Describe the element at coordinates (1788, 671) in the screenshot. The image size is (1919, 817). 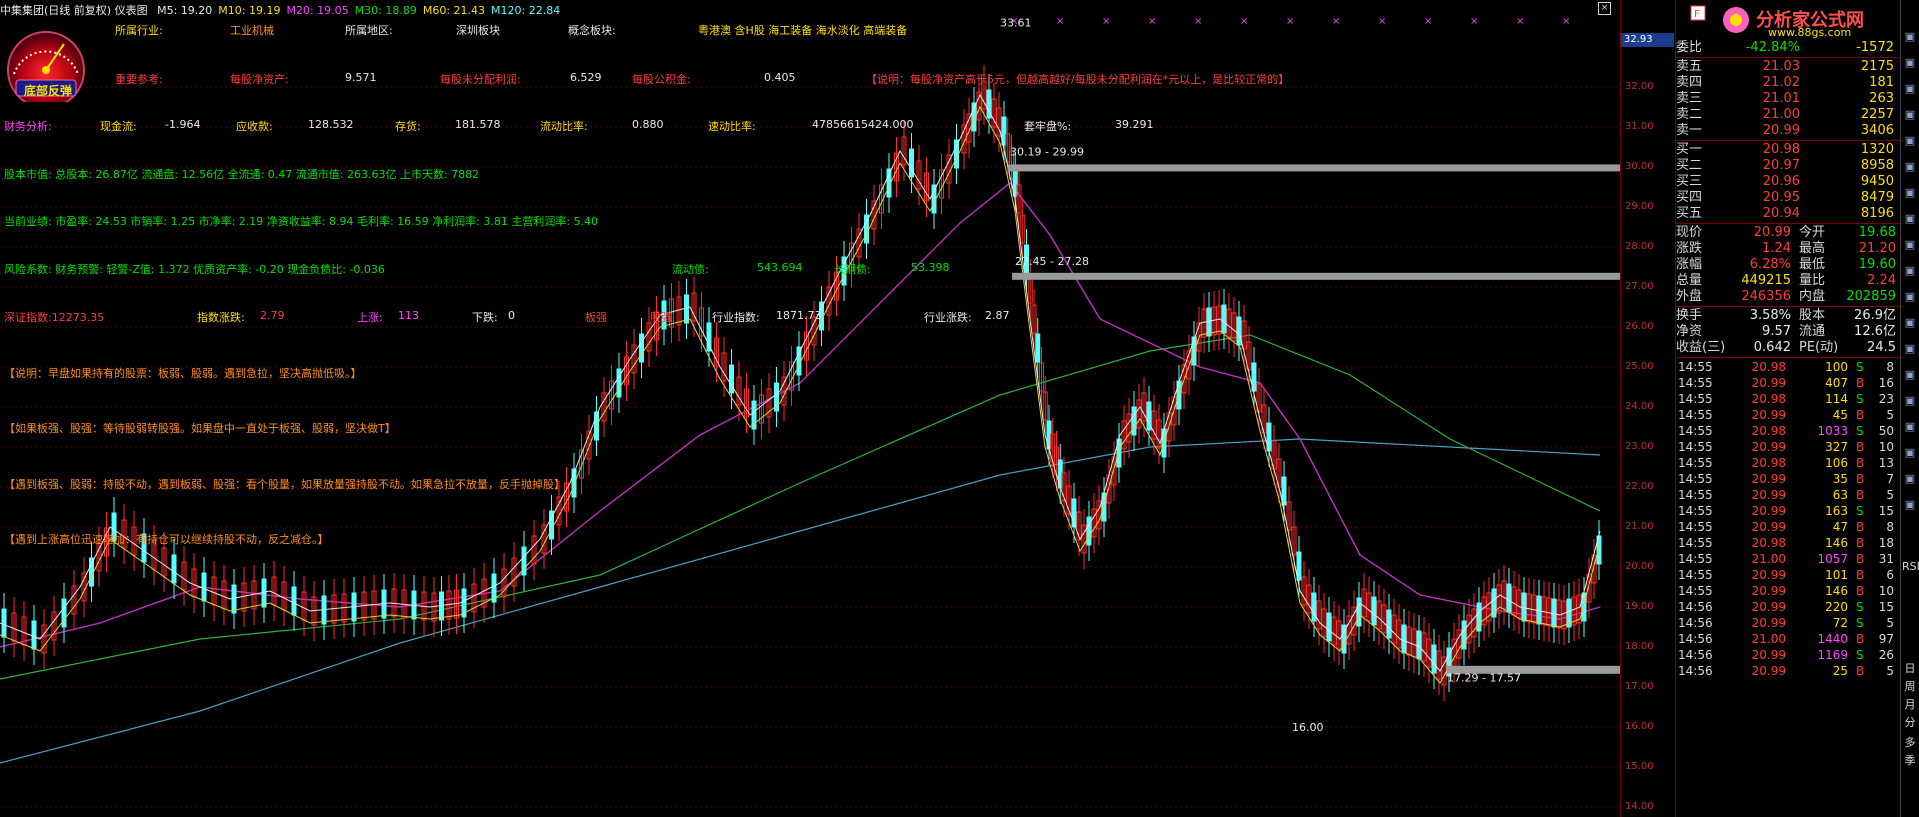
I see `tick-row: 14:56 20.99 25 B 5` at that location.